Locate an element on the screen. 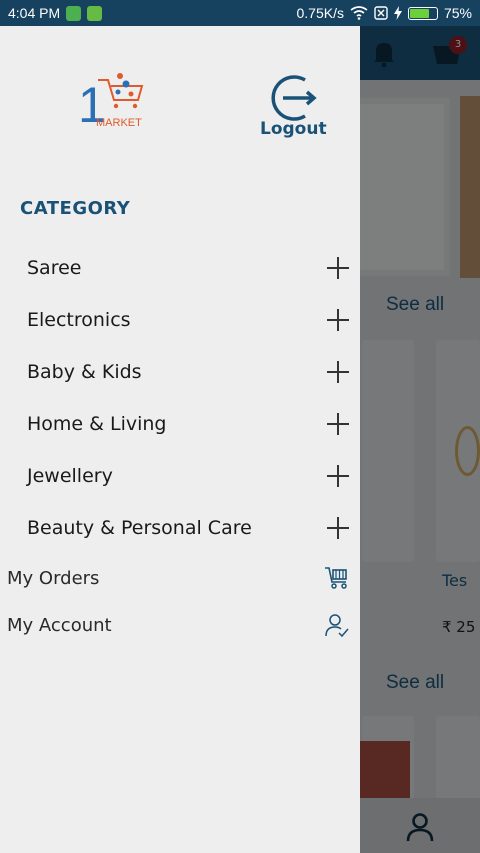 This screenshot has height=853, width=480. network-speed: 0.75K/s is located at coordinates (320, 13).